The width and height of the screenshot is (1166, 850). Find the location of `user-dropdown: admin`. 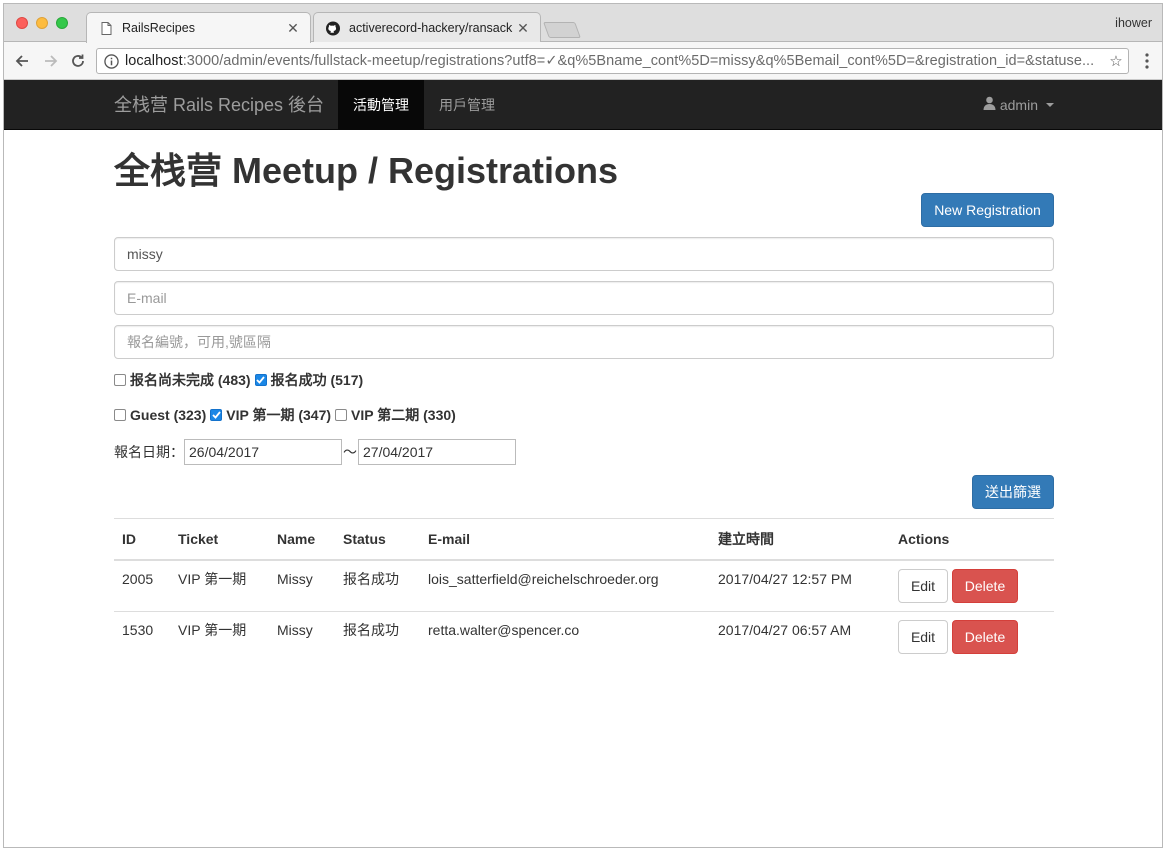

user-dropdown: admin is located at coordinates (1018, 105).